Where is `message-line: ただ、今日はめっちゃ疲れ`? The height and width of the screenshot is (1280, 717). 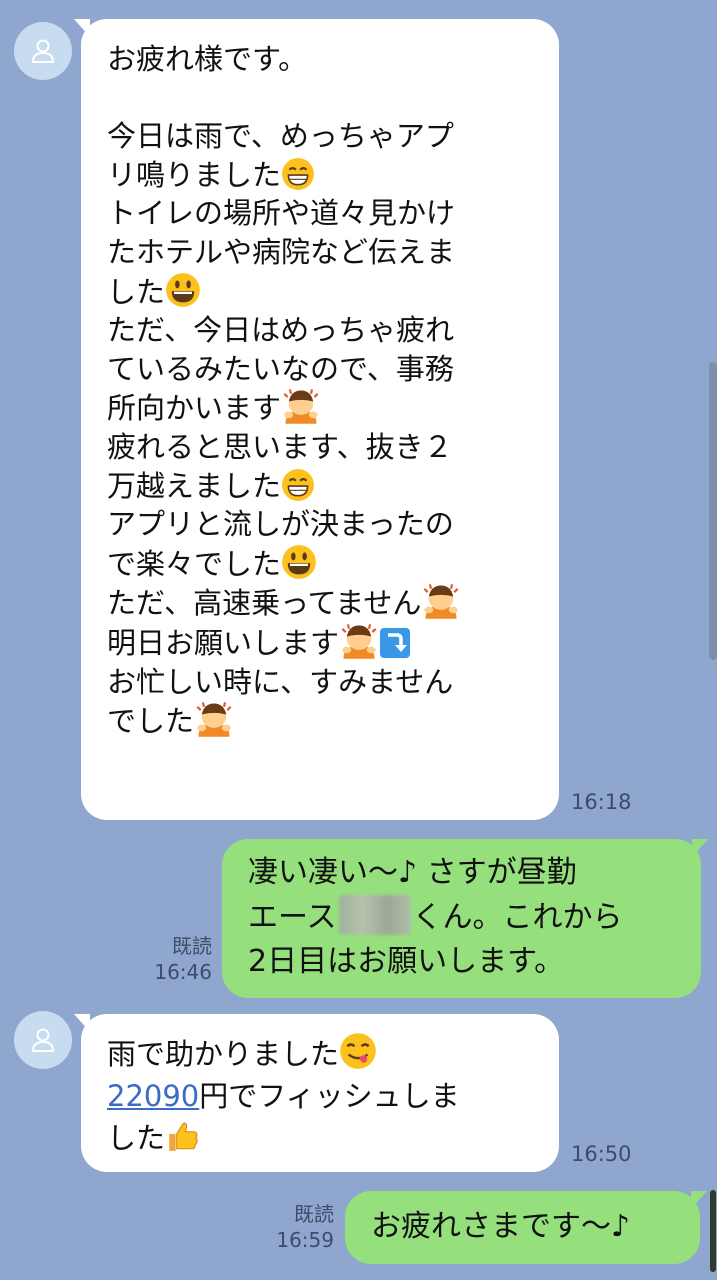 message-line: ただ、今日はめっちゃ疲れ is located at coordinates (281, 330).